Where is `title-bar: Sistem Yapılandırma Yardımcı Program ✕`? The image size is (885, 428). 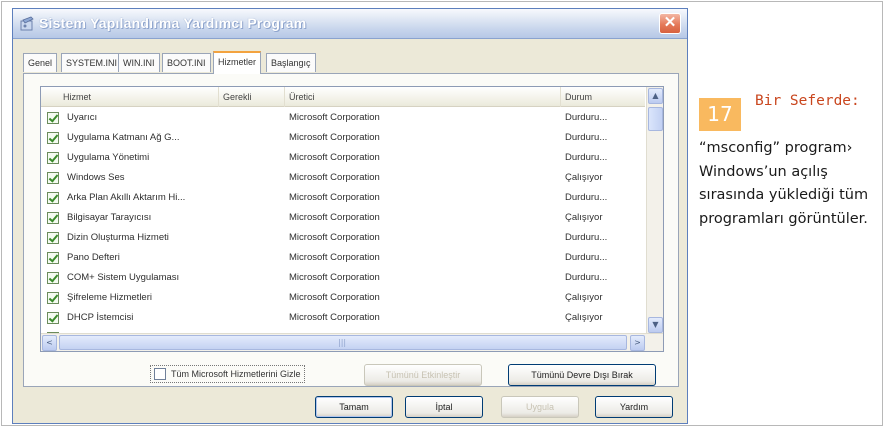
title-bar: Sistem Yapılandırma Yardımcı Program ✕ is located at coordinates (350, 24).